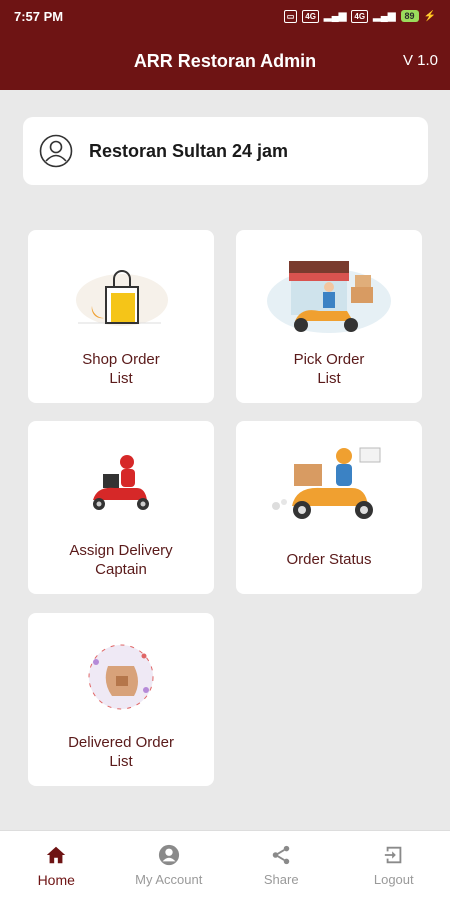 This screenshot has height=900, width=450. Describe the element at coordinates (121, 485) in the screenshot. I see `delivery-rider-illustration` at that location.